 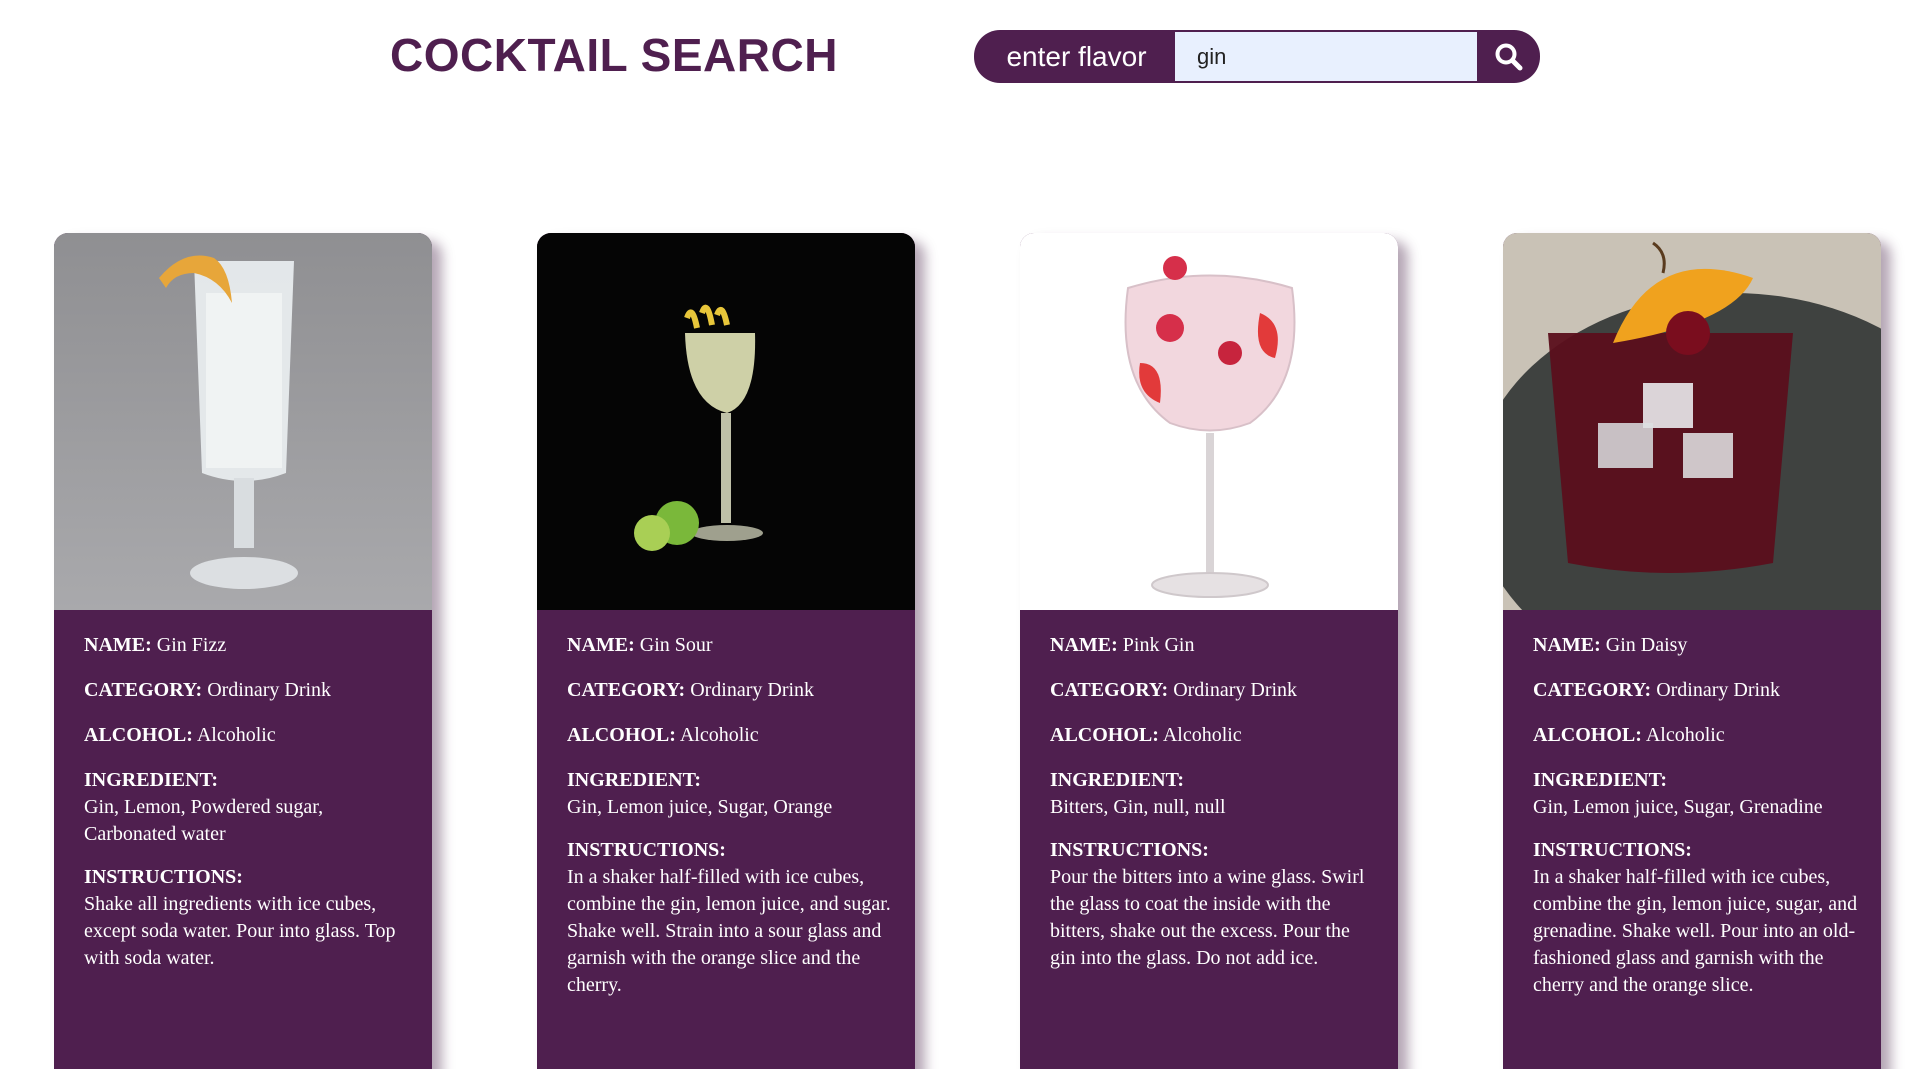 What do you see at coordinates (1678, 807) in the screenshot?
I see `cocktail-ingredients: Gin, Lemon juice, Sugar, Grenadine` at bounding box center [1678, 807].